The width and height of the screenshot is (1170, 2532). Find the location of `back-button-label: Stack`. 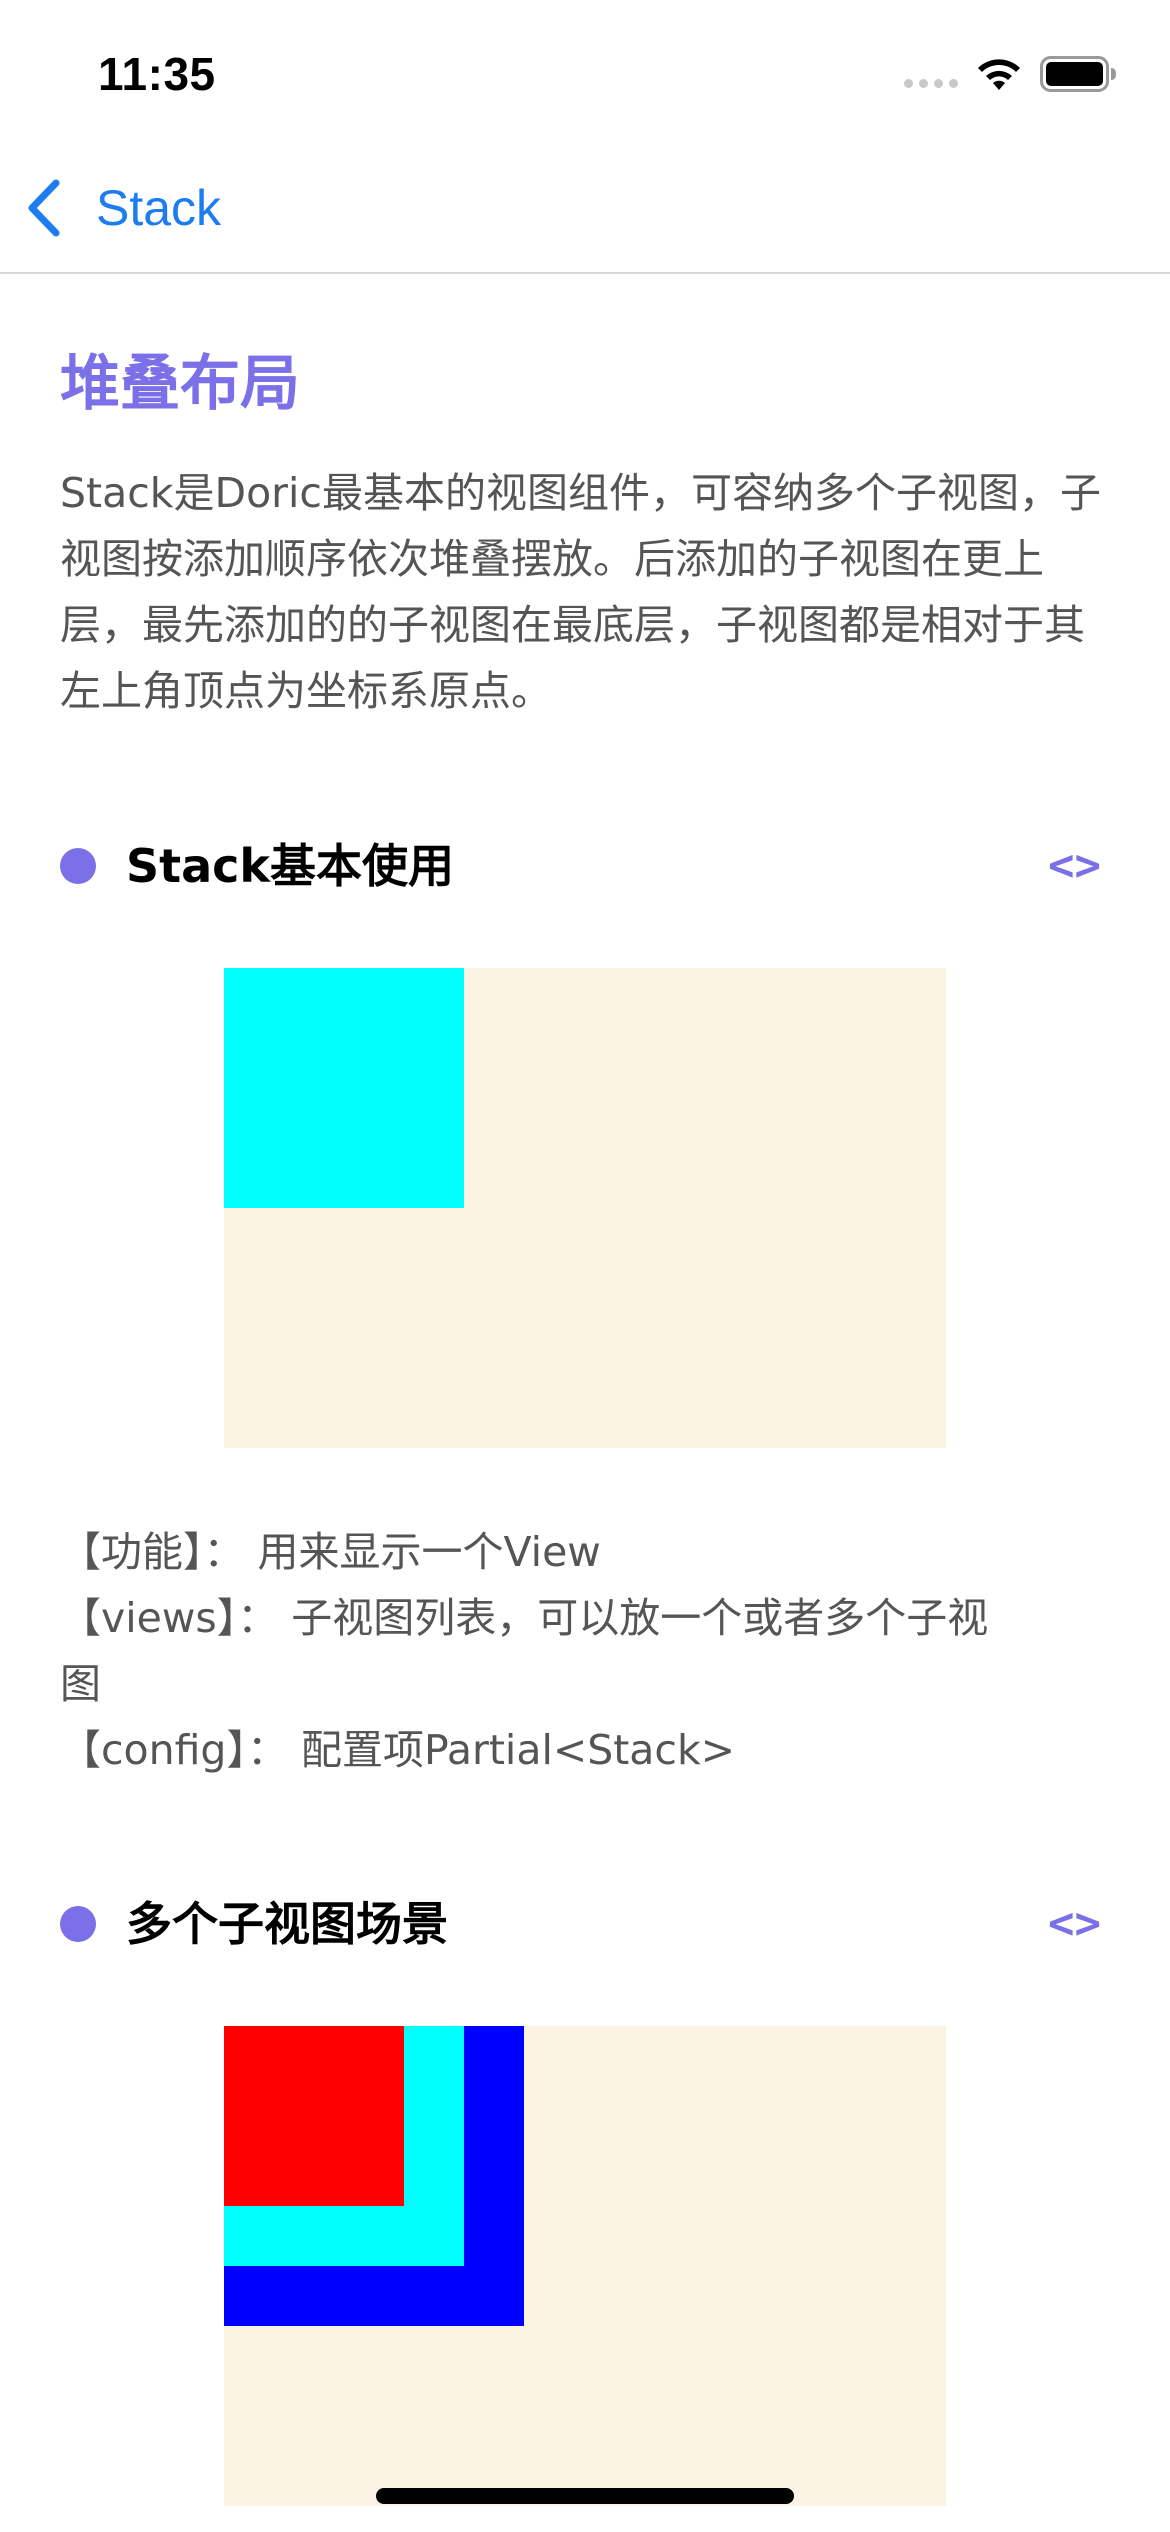

back-button-label: Stack is located at coordinates (159, 208).